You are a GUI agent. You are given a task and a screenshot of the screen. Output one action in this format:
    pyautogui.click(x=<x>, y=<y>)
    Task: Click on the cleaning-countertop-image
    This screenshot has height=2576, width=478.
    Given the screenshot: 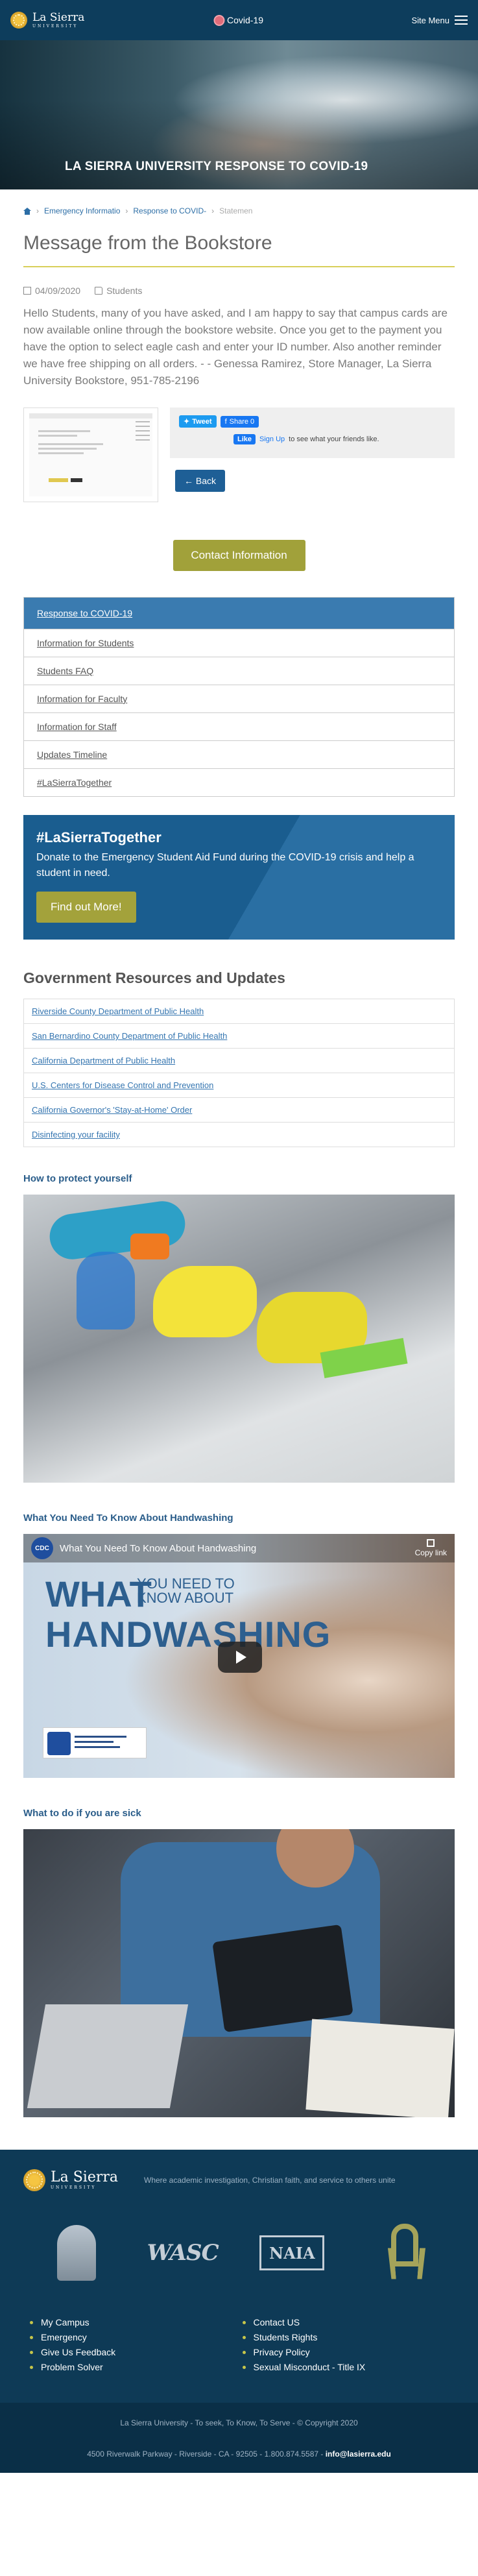 What is the action you would take?
    pyautogui.click(x=239, y=1339)
    